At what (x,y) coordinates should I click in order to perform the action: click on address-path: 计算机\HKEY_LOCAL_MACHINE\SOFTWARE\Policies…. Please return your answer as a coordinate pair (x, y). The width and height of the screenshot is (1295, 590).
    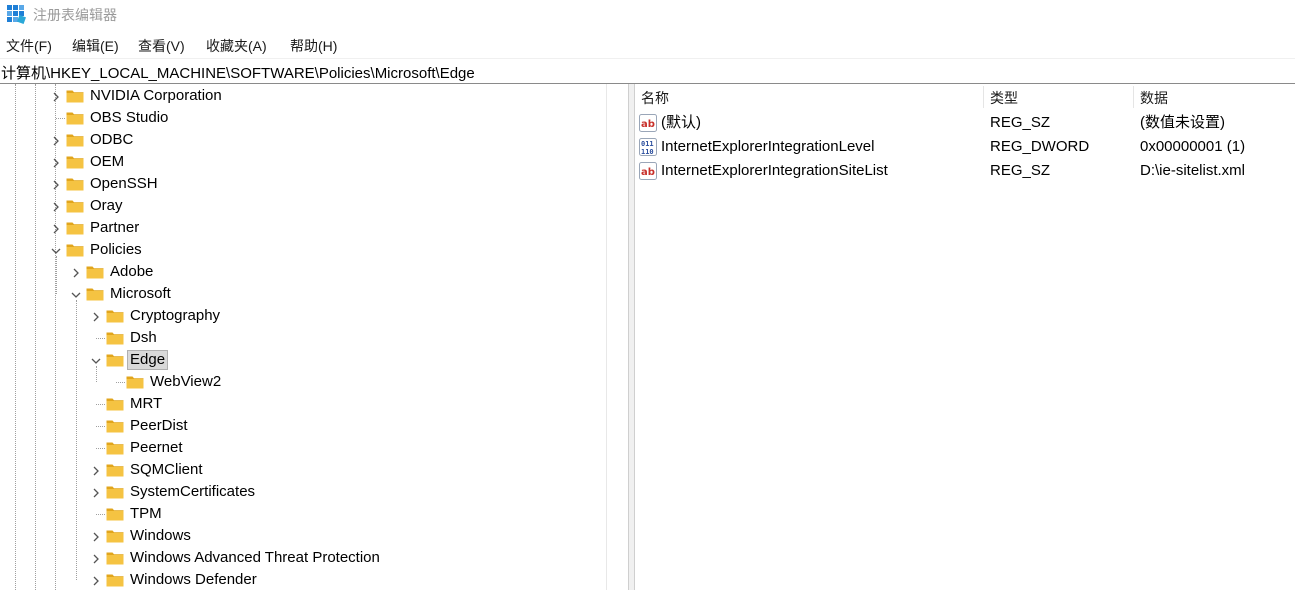
    Looking at the image, I should click on (238, 72).